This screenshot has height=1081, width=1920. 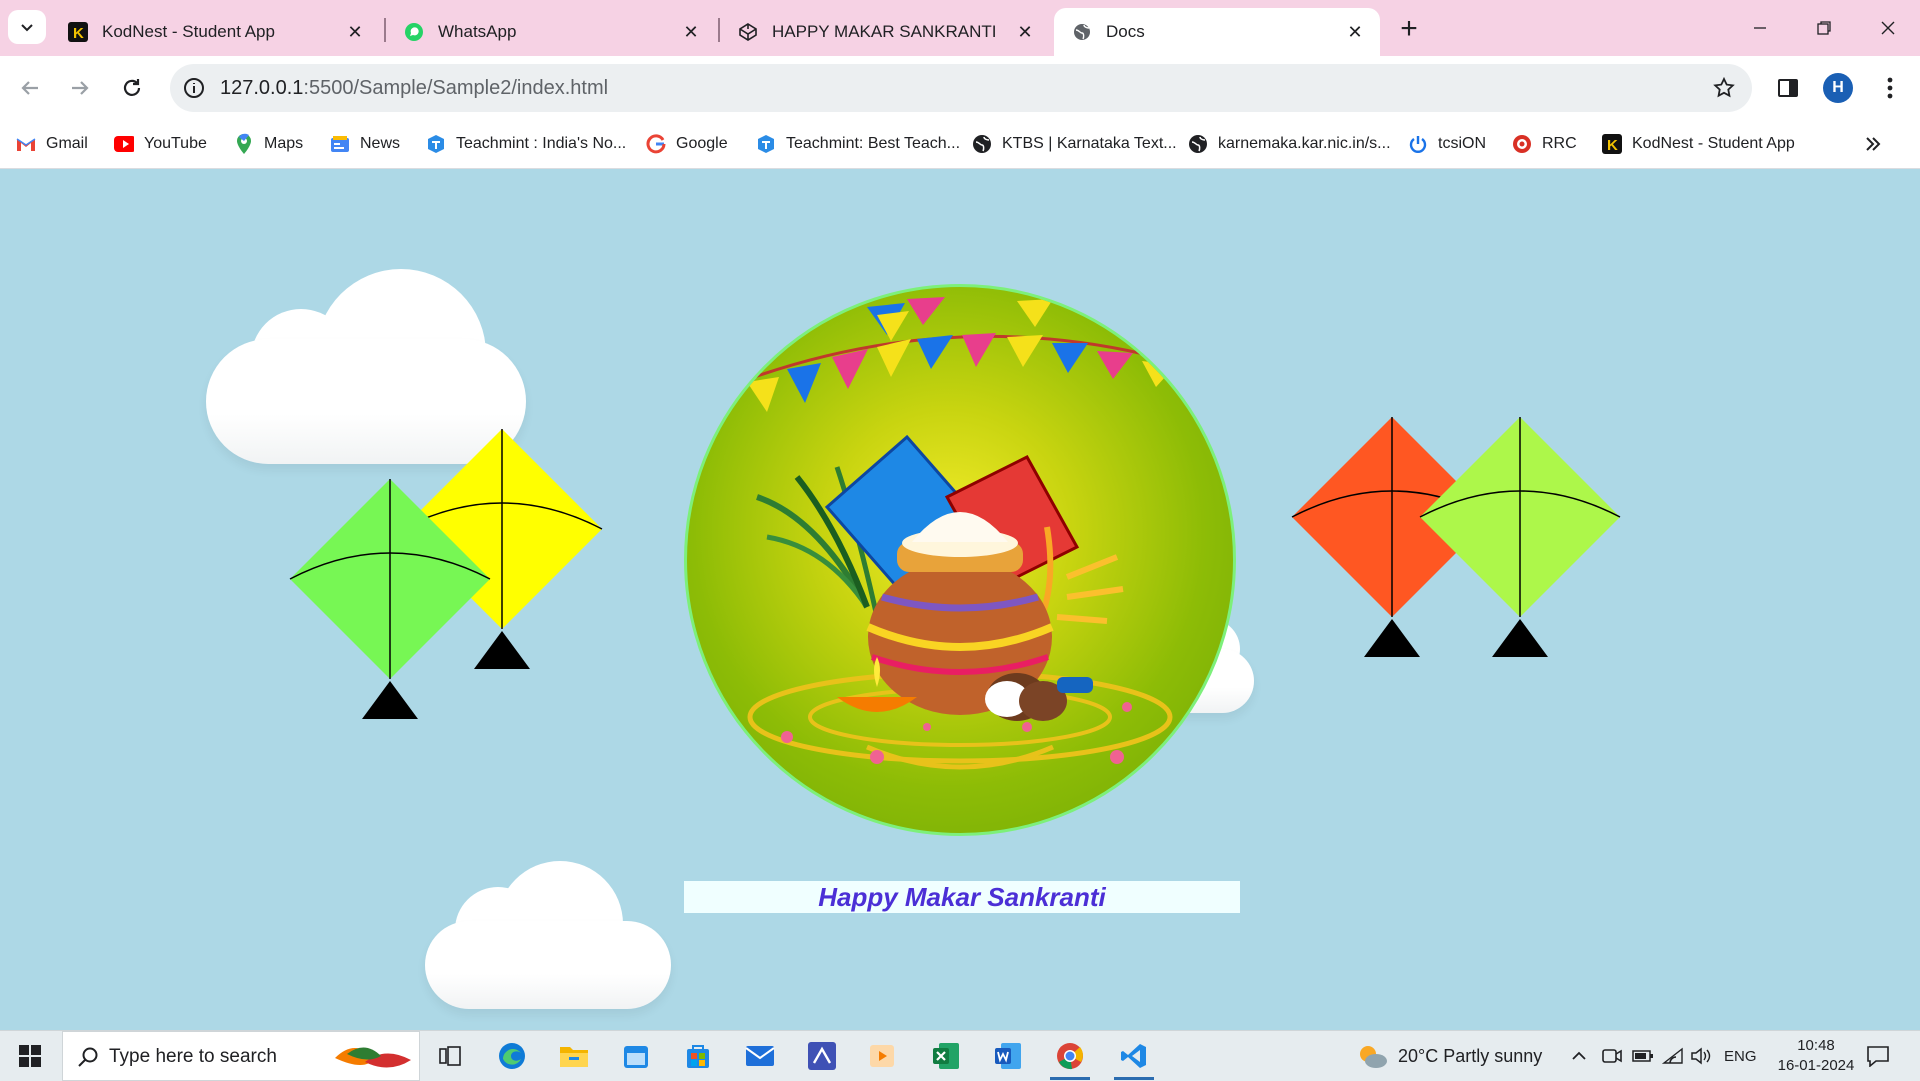 I want to click on folder-icon, so click(x=574, y=1057).